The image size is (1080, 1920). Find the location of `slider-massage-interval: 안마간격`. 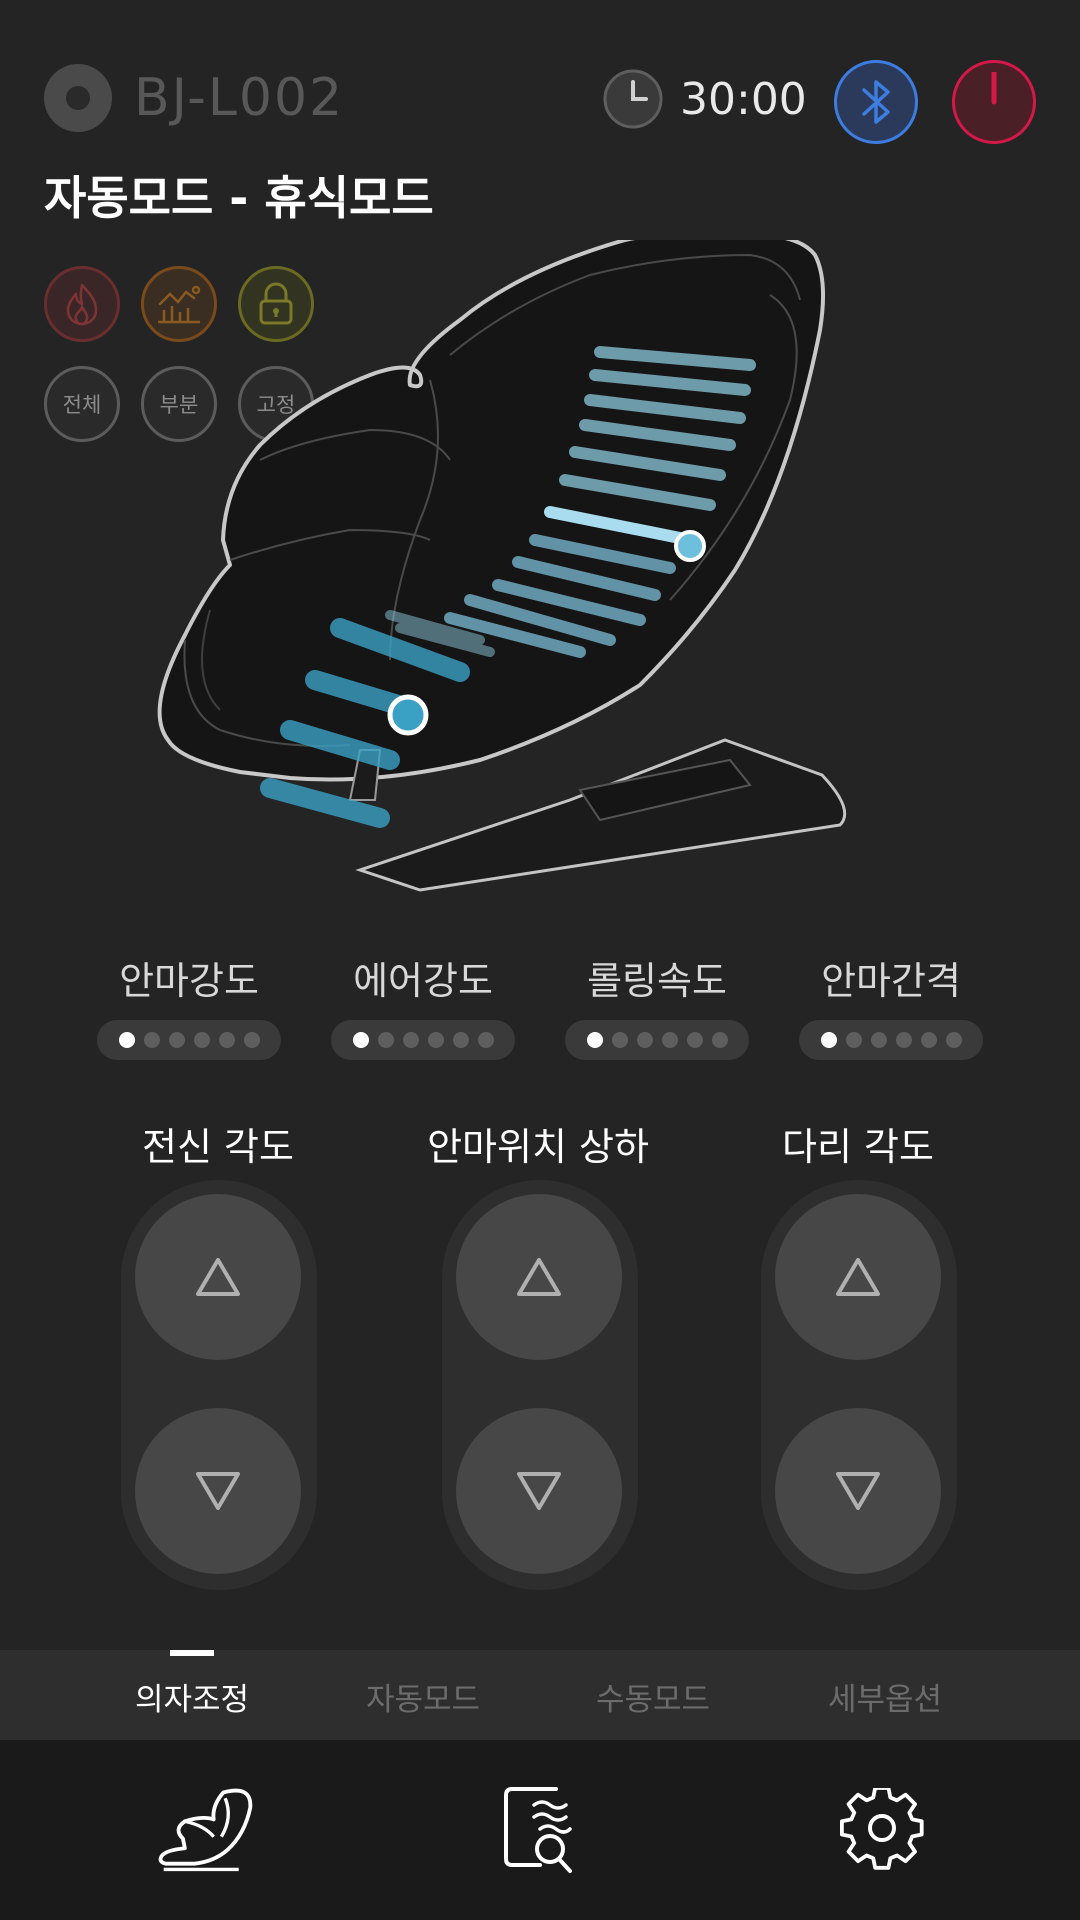

slider-massage-interval: 안마간격 is located at coordinates (891, 1005).